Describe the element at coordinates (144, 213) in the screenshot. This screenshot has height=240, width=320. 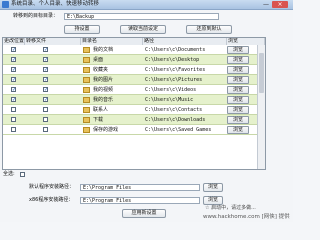
I see `apply-settings-button: 应用新设置` at that location.